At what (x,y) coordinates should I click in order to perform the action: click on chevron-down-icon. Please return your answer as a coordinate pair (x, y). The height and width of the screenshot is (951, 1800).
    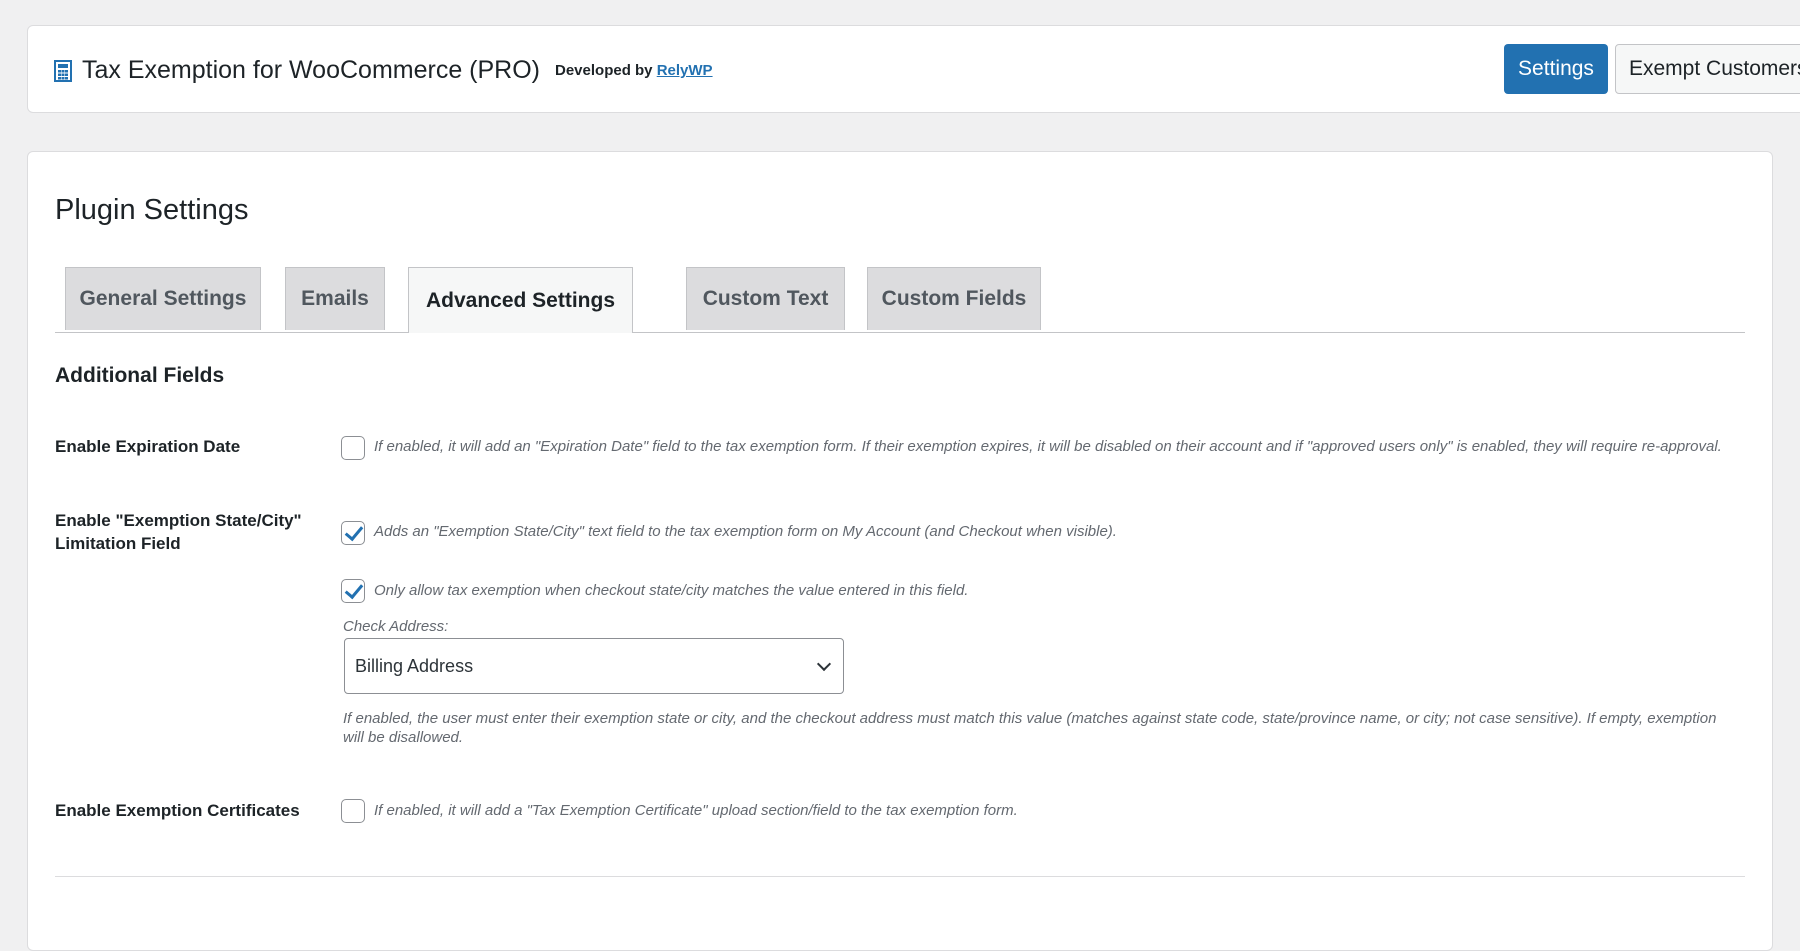
    Looking at the image, I should click on (824, 664).